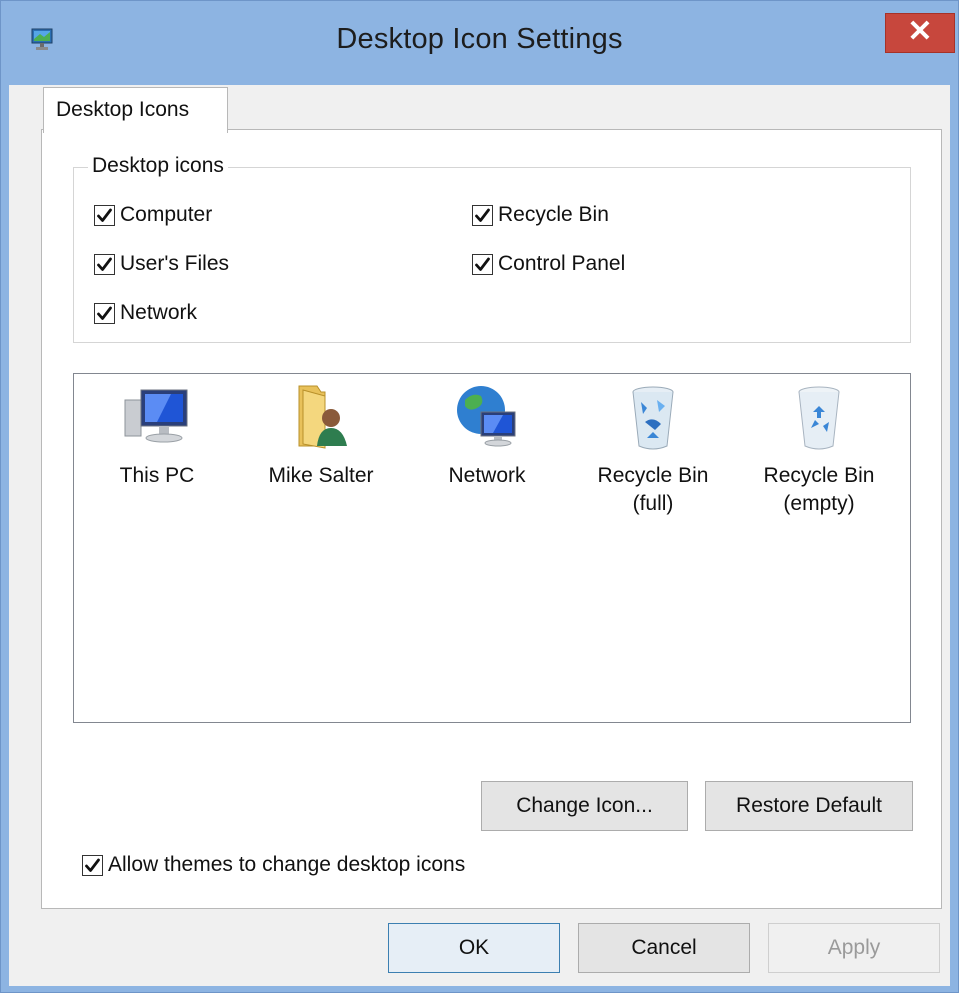  I want to click on checkbox-label: Computer, so click(166, 214).